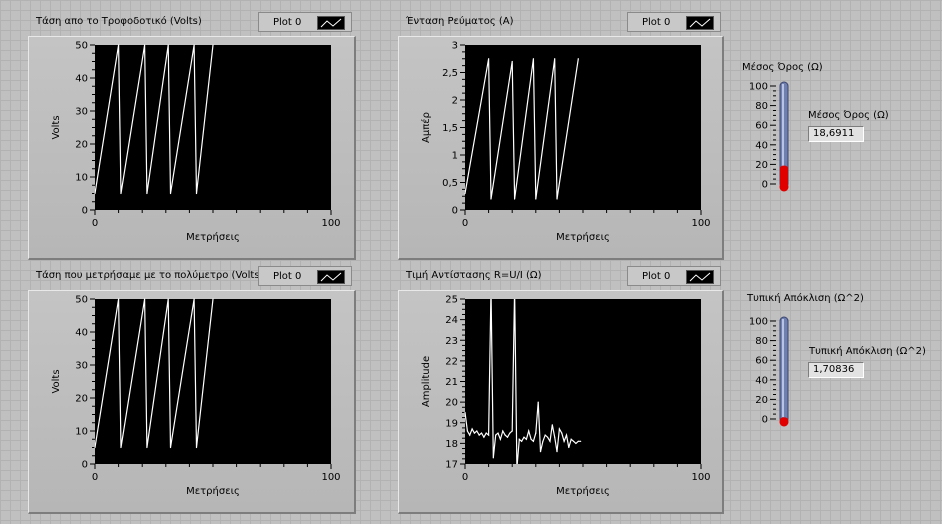 Image resolution: width=942 pixels, height=524 pixels. I want to click on y-tick-label: 10, so click(81, 178).